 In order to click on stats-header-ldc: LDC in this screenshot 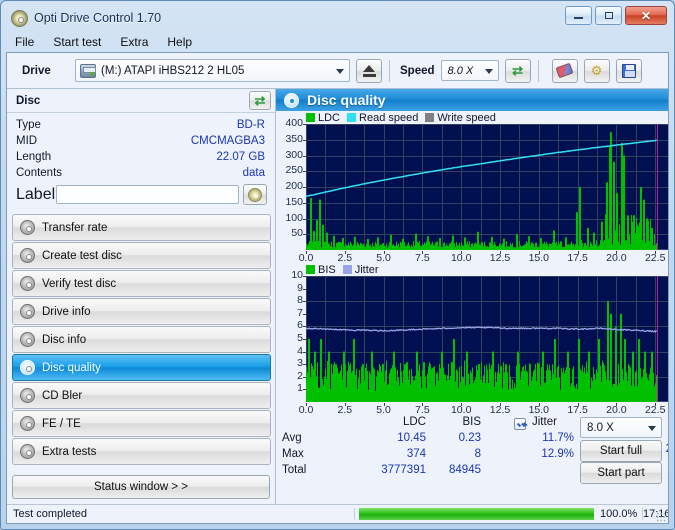, I will do `click(414, 422)`.